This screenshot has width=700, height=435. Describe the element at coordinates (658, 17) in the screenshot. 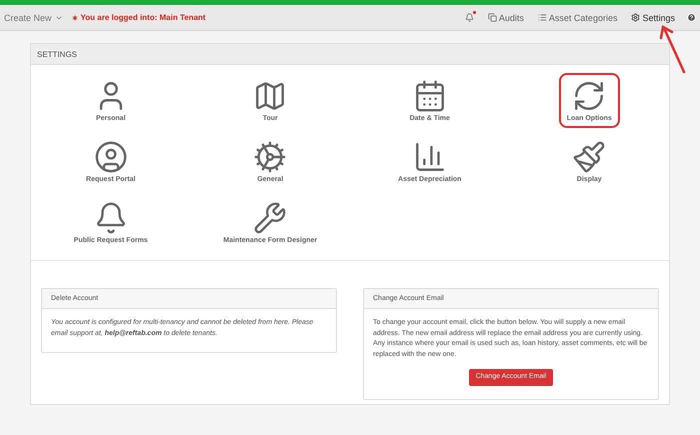

I see `toolbar-link: Settings` at that location.